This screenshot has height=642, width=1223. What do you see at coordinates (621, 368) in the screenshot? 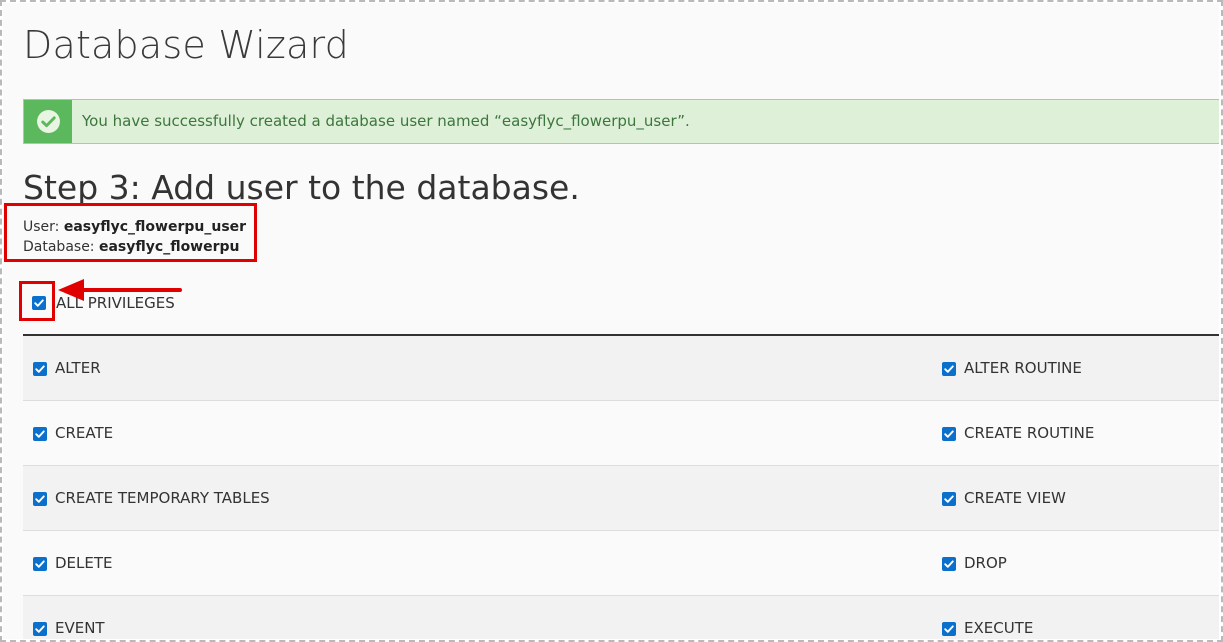
I see `privilege-row: ALTER ALTER ROUTINE` at bounding box center [621, 368].